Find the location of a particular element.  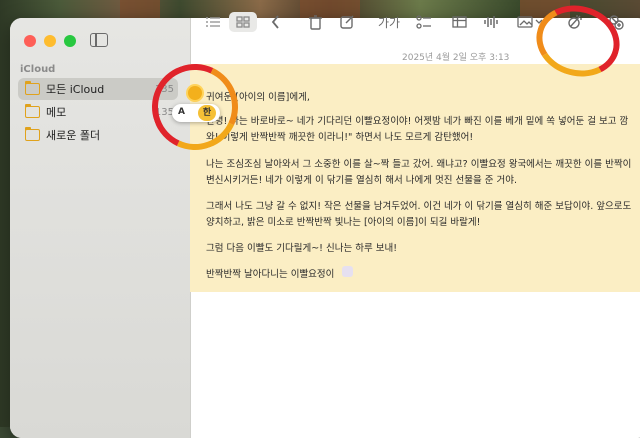

sidebar-folder-new: 새로운 폴더 is located at coordinates (98, 135).